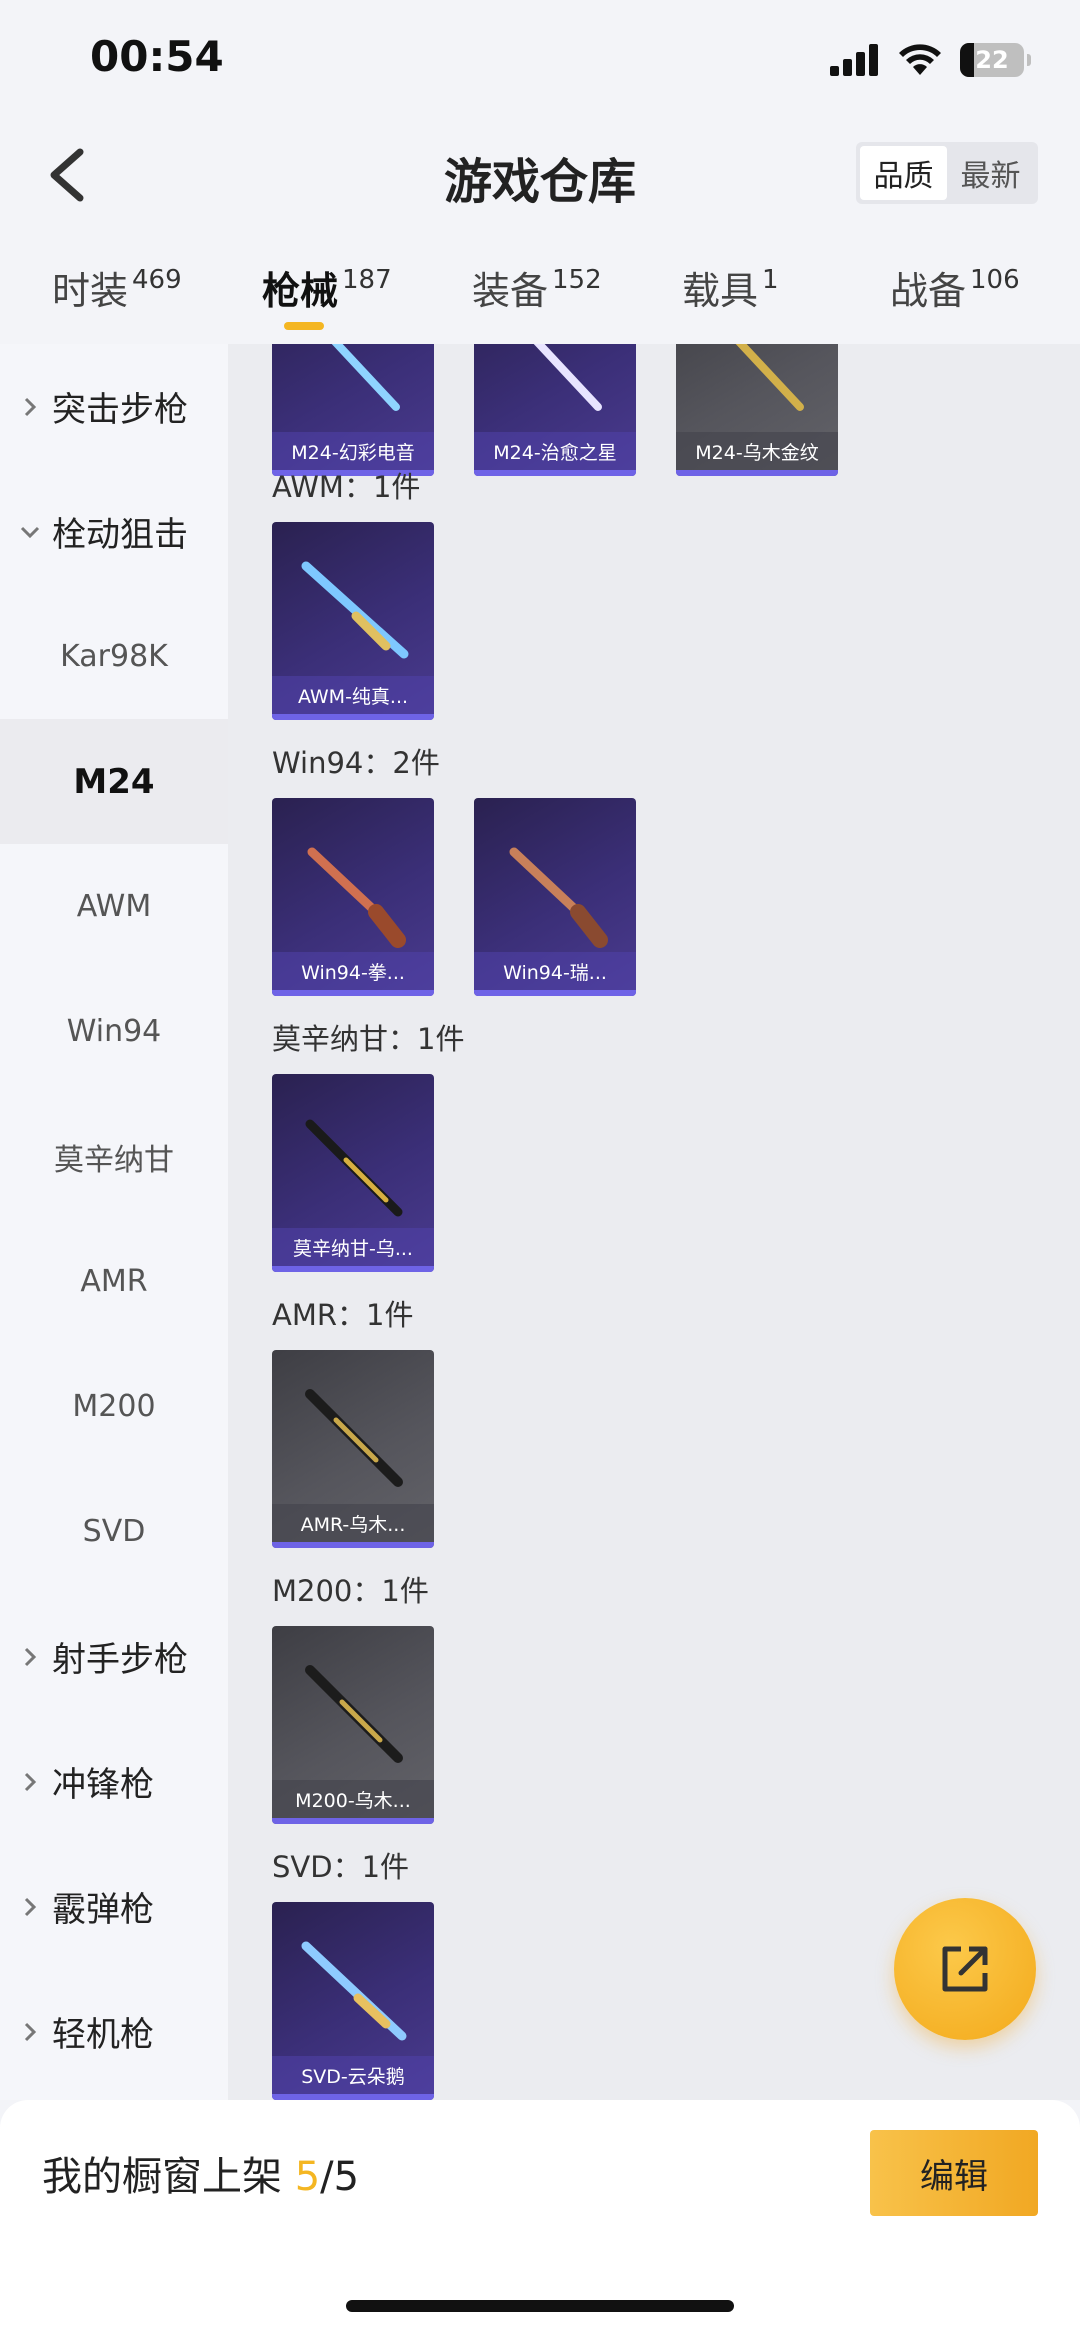  What do you see at coordinates (356, 763) in the screenshot?
I see `section-title-win94: Win94：2件` at bounding box center [356, 763].